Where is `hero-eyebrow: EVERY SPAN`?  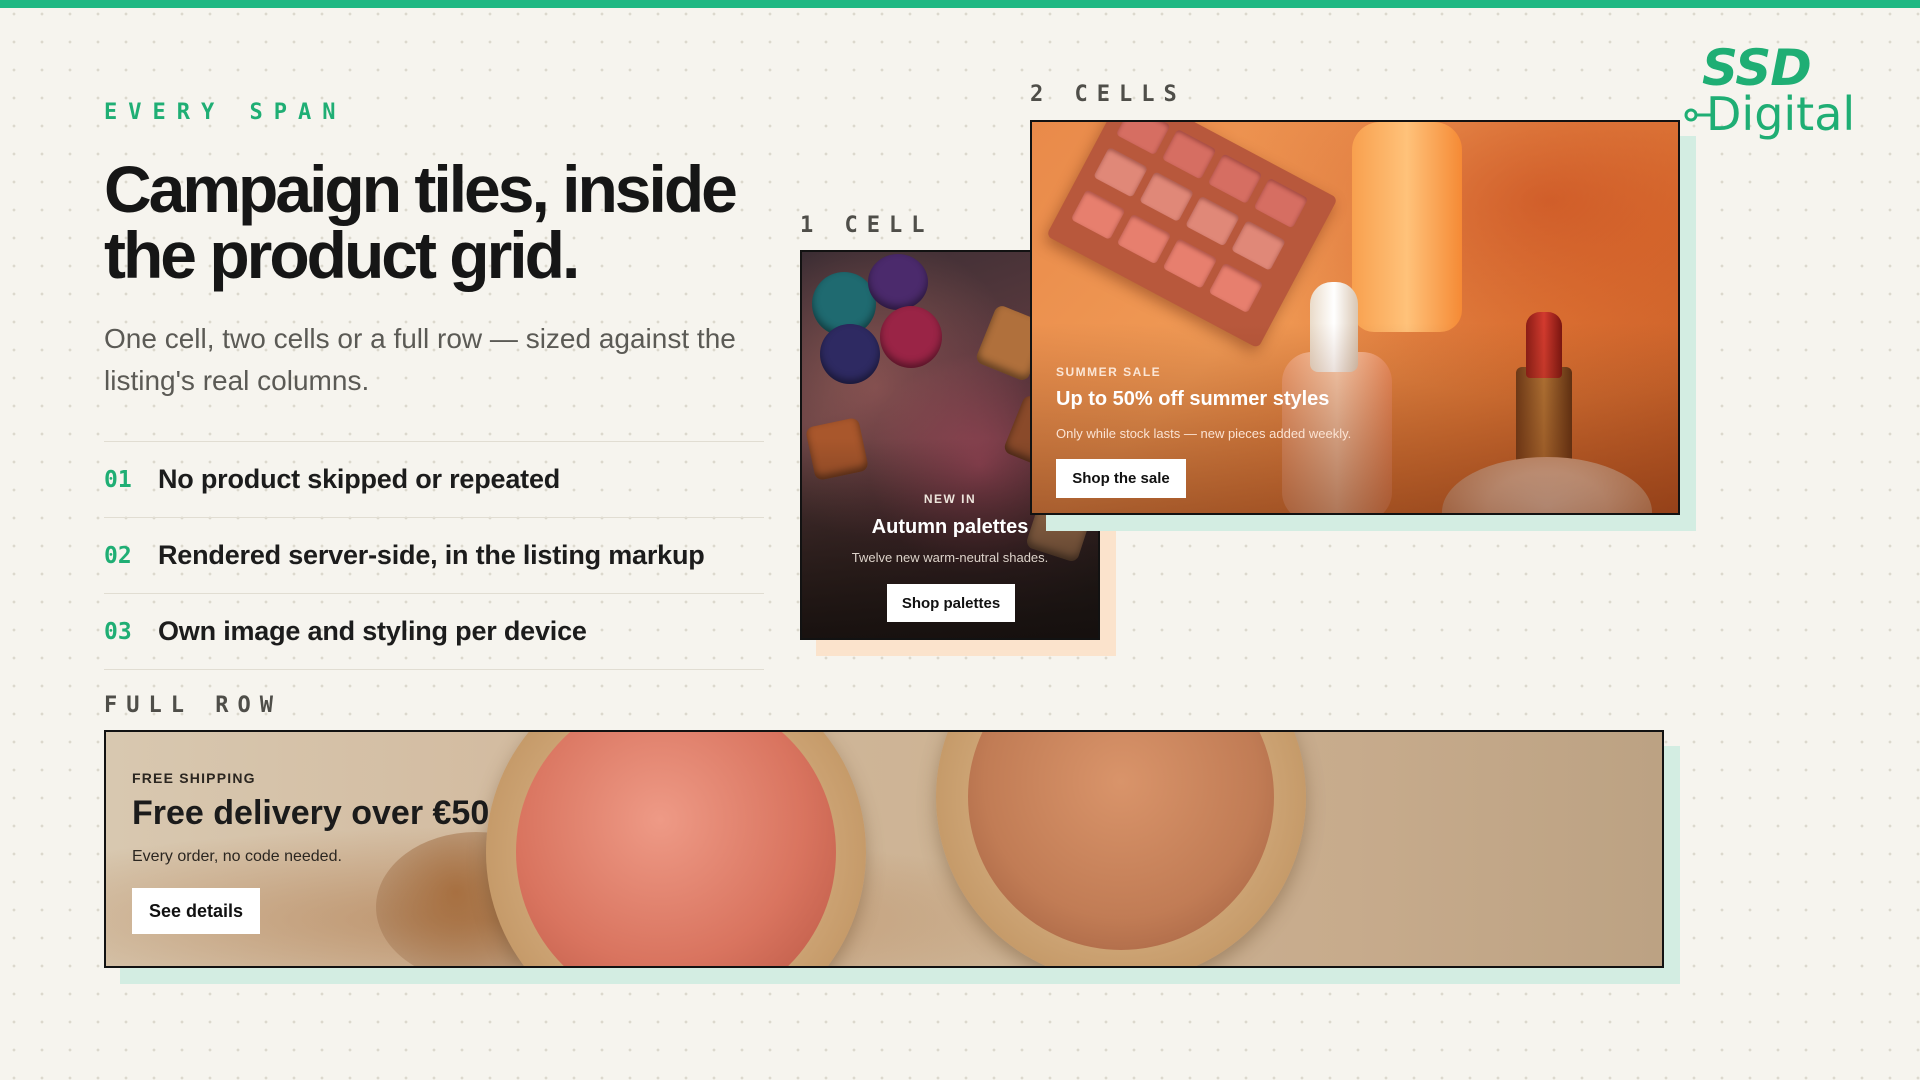
hero-eyebrow: EVERY SPAN is located at coordinates (225, 112).